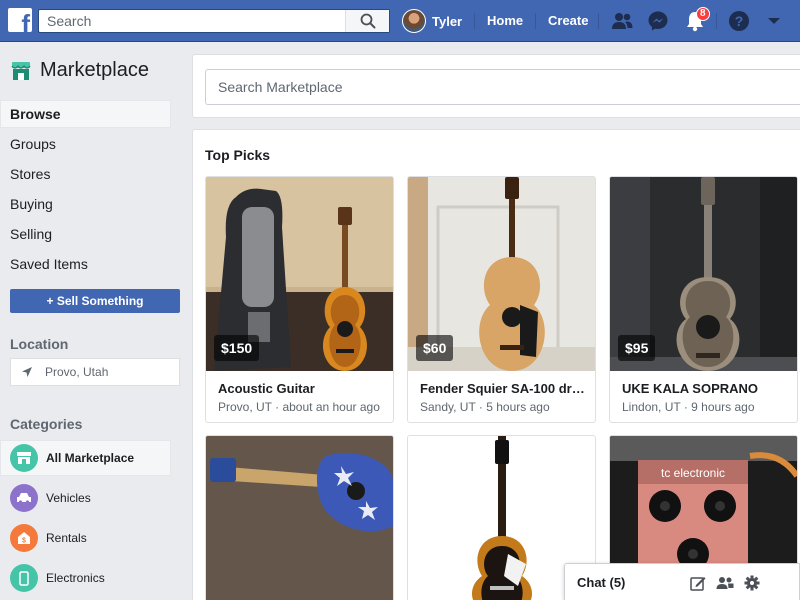 Image resolution: width=800 pixels, height=600 pixels. Describe the element at coordinates (95, 301) in the screenshot. I see `sell-something-button: + Sell Something` at that location.